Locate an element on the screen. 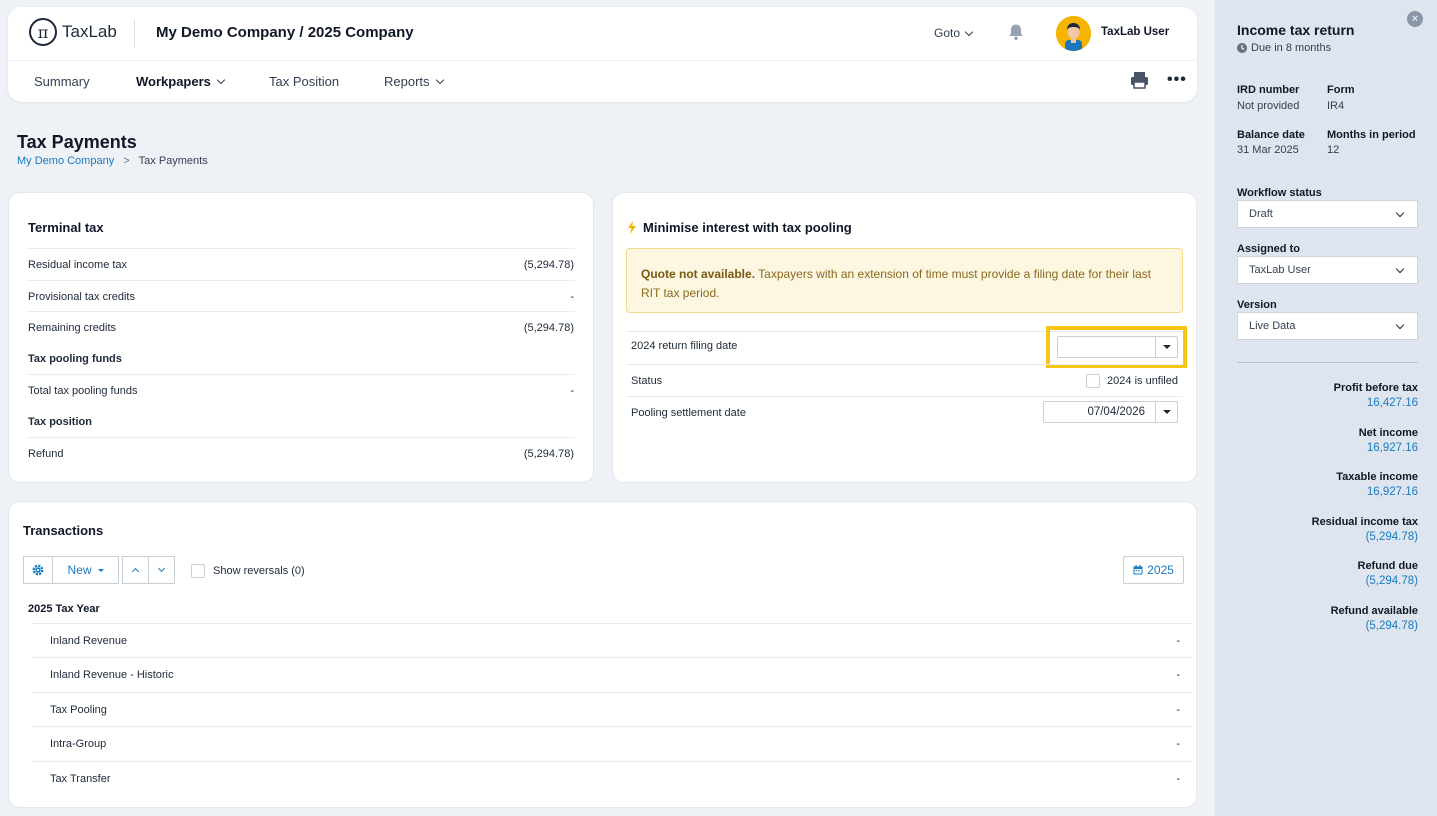  transaction-row: Inland Revenue - Historic - is located at coordinates (612, 674).